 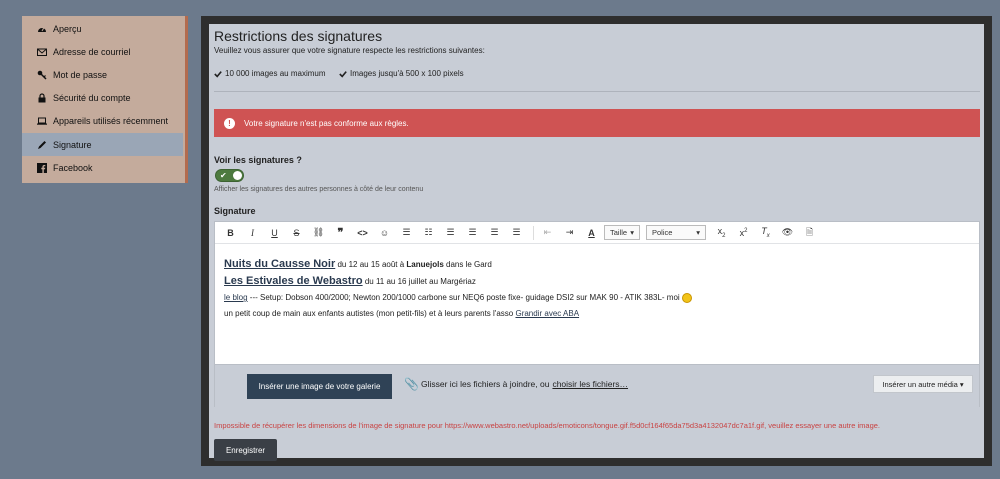 What do you see at coordinates (258, 160) in the screenshot?
I see `view-signatures-label: Voir les signatures ?` at bounding box center [258, 160].